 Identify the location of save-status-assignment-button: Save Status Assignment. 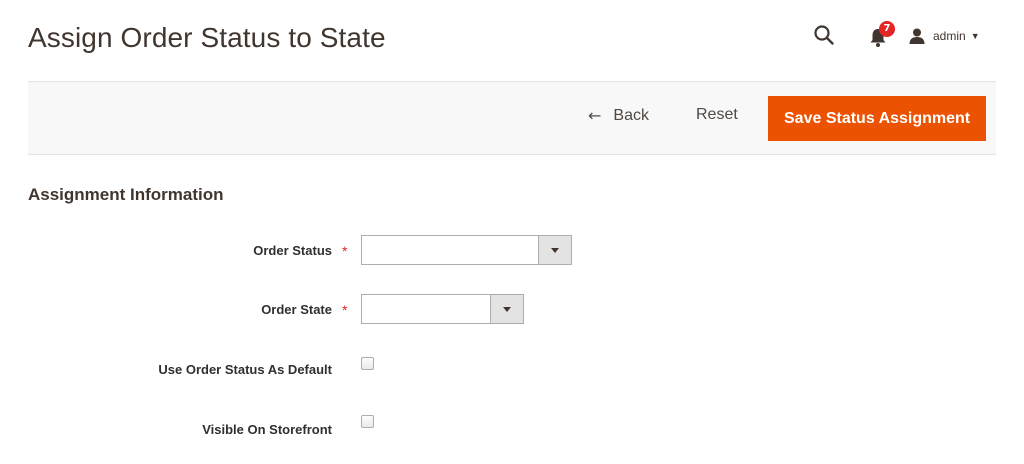
(877, 118).